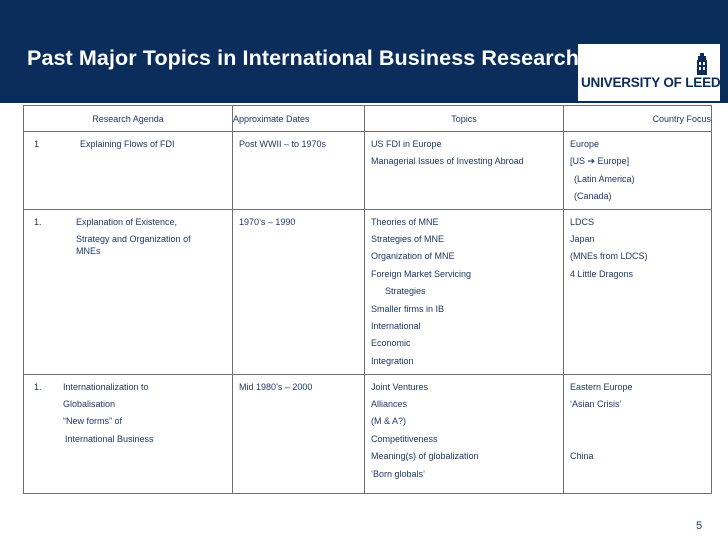 This screenshot has height=546, width=728. I want to click on topic-line: Strategies of MNE, so click(408, 238).